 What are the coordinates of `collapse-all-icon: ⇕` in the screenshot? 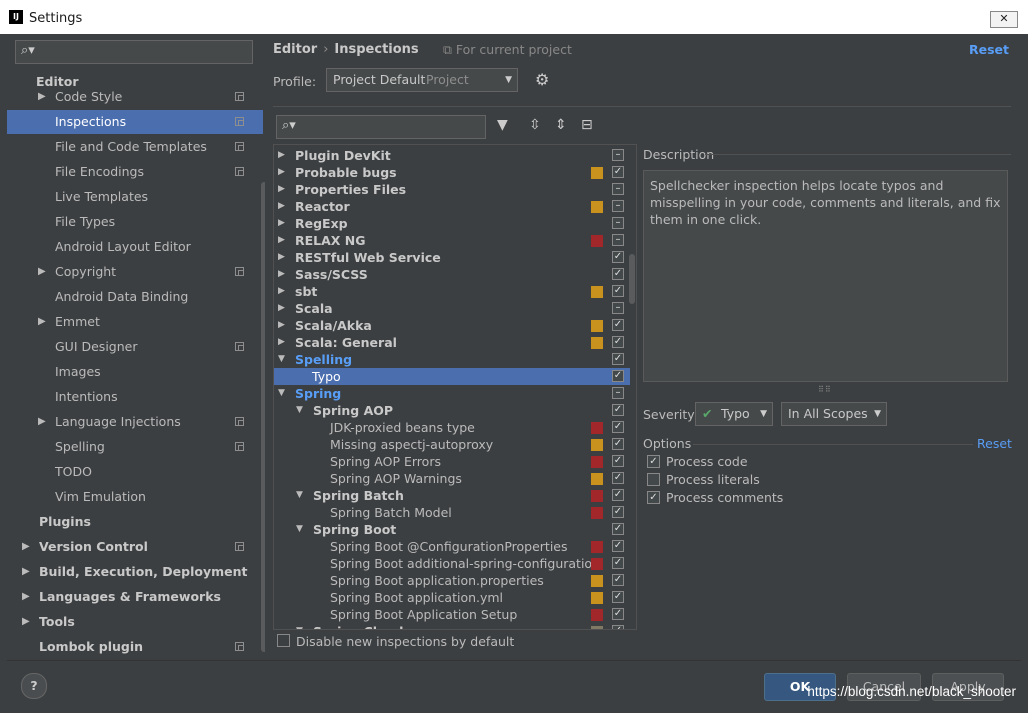 It's located at (561, 125).